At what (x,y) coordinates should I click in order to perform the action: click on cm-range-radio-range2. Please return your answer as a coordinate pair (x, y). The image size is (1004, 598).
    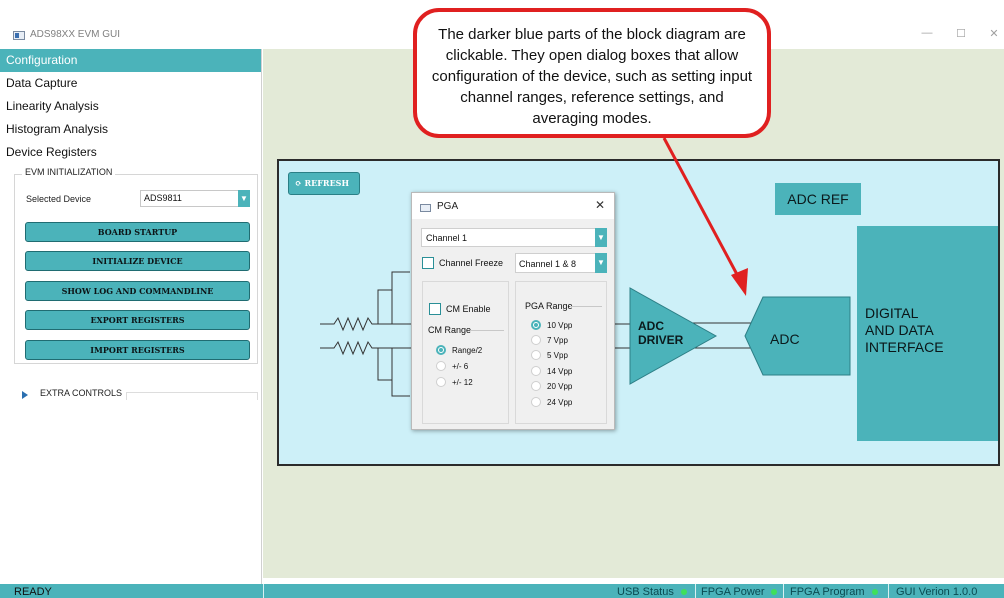
    Looking at the image, I should click on (441, 350).